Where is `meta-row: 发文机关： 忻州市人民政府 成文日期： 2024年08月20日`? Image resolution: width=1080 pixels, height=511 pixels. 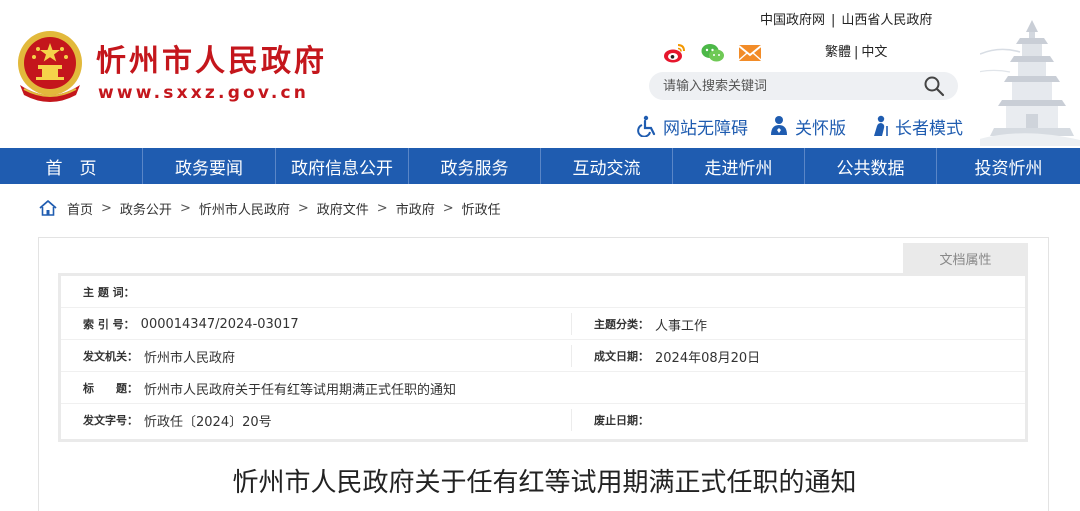
meta-row: 发文机关： 忻州市人民政府 成文日期： 2024年08月20日 is located at coordinates (543, 356).